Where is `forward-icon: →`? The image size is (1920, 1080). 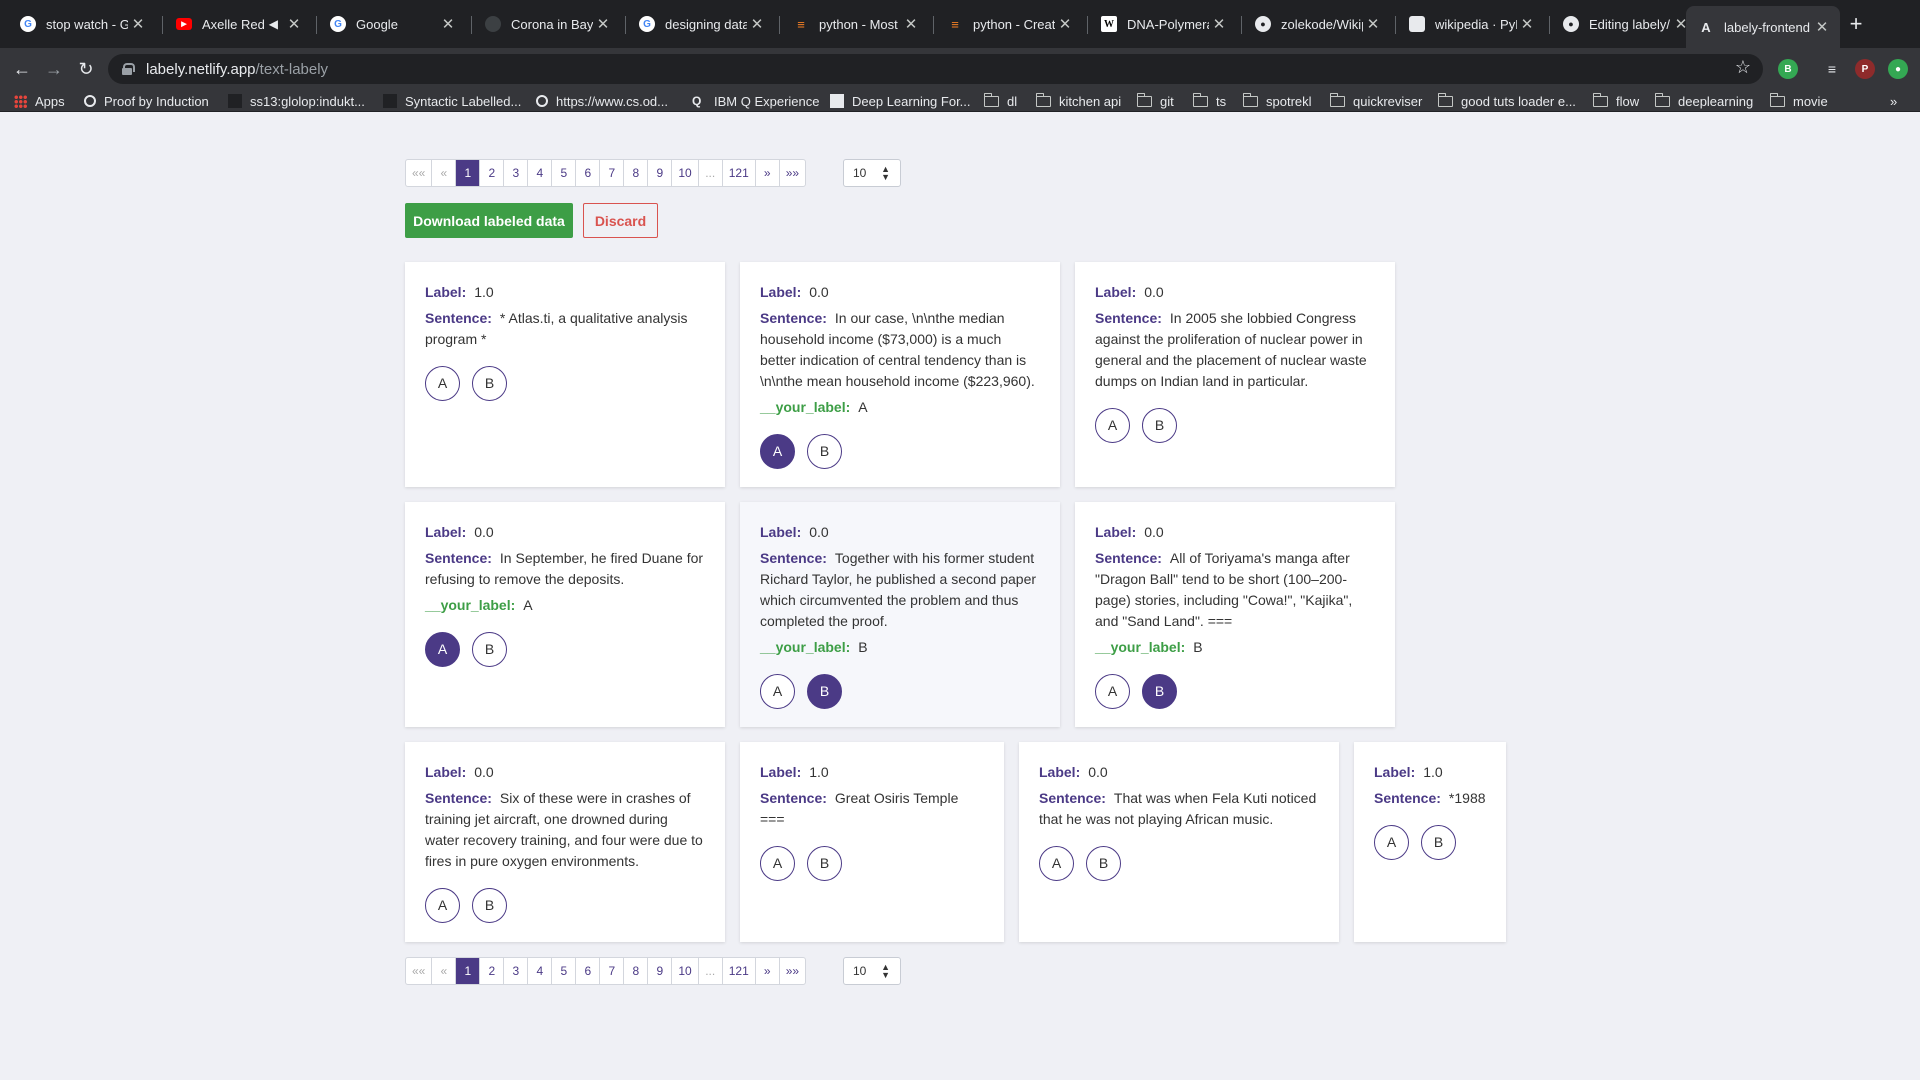 forward-icon: → is located at coordinates (54, 69).